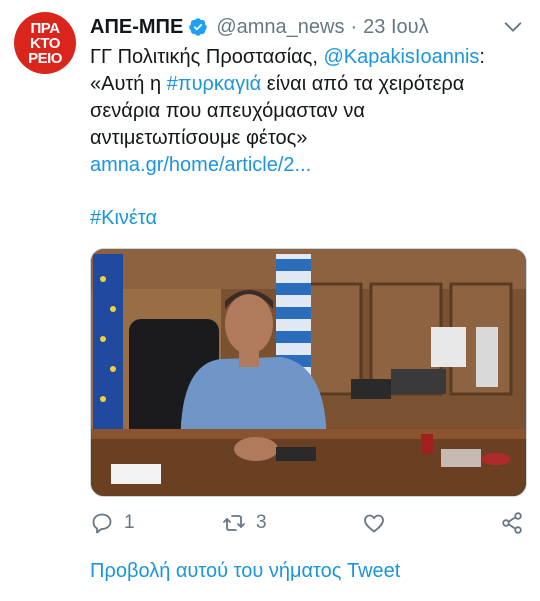 The height and width of the screenshot is (601, 540). What do you see at coordinates (128, 84) in the screenshot?
I see `tweet-text-segment: «Αυτή η` at bounding box center [128, 84].